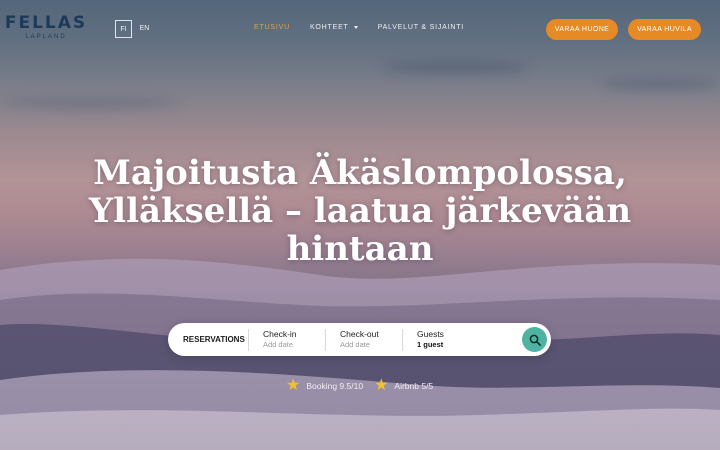 Image resolution: width=720 pixels, height=450 pixels. Describe the element at coordinates (582, 29) in the screenshot. I see `book-room-button: VARAA HUONE` at that location.